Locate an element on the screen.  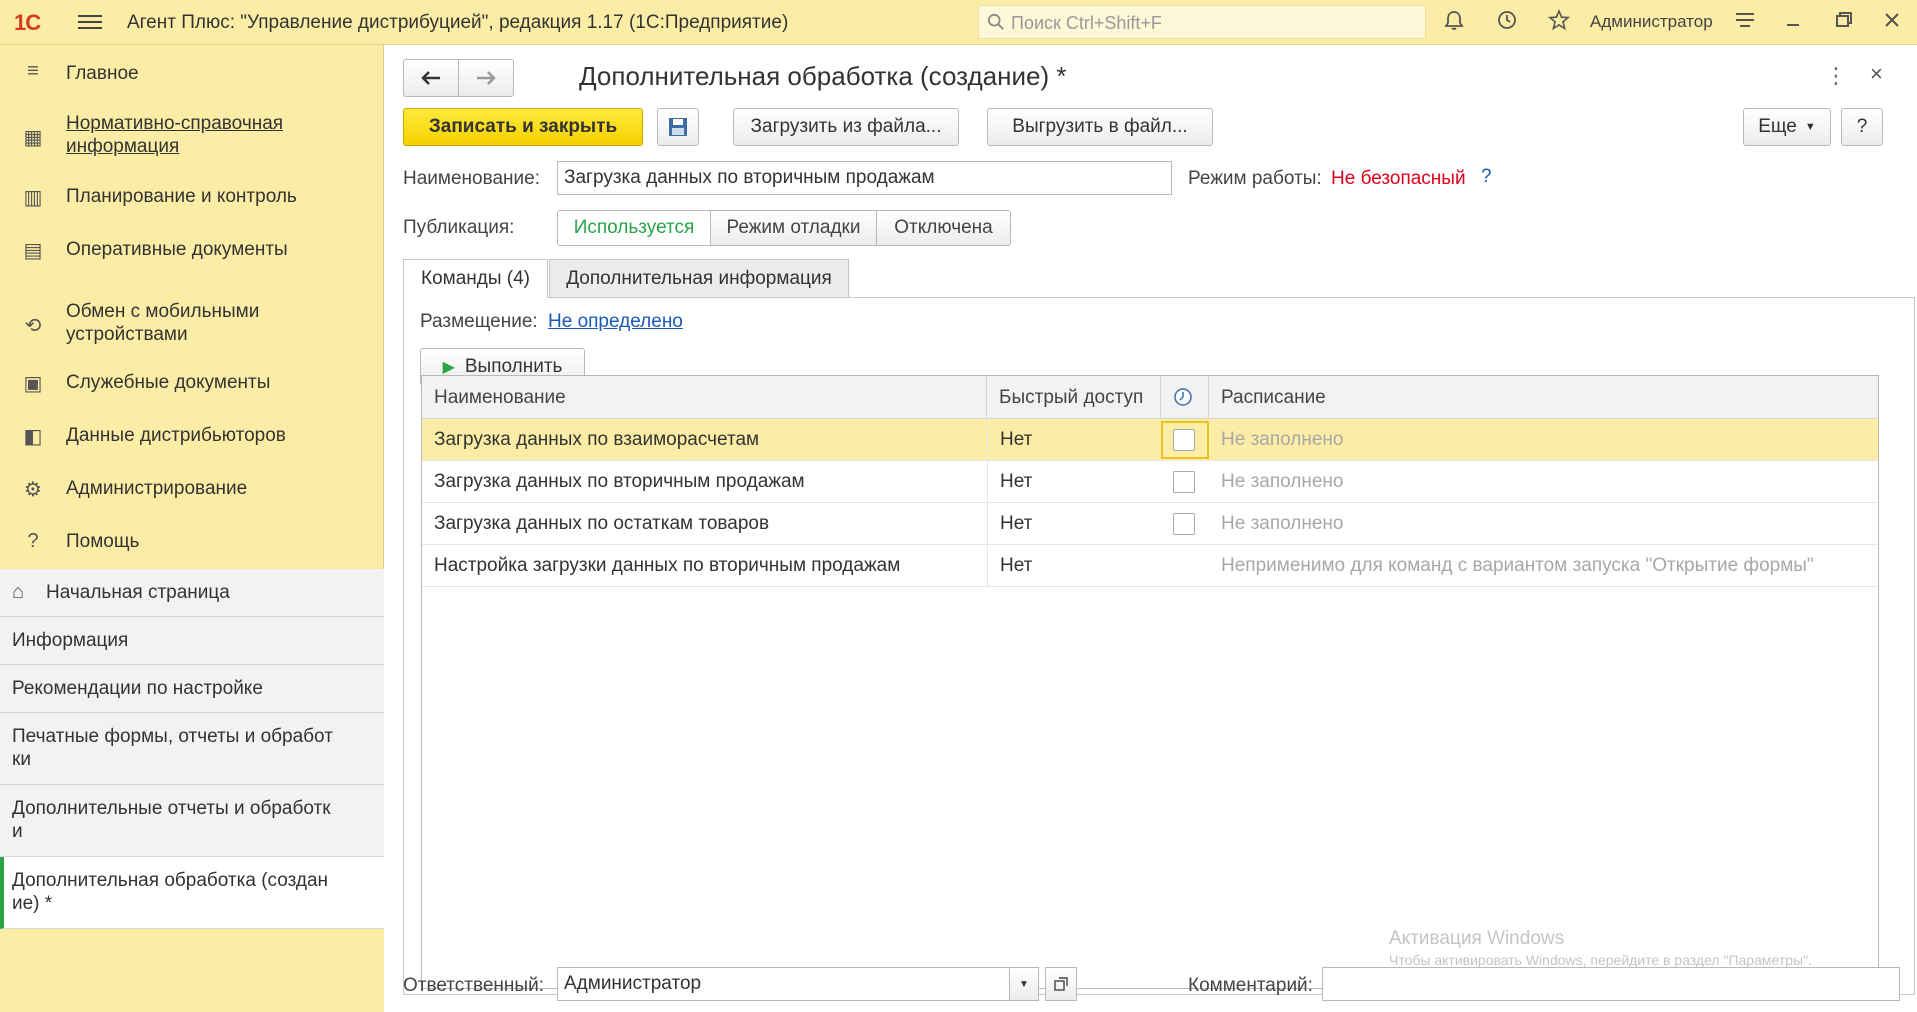
open-window-label: Дополнительная обработка (создан ие) * is located at coordinates (170, 892).